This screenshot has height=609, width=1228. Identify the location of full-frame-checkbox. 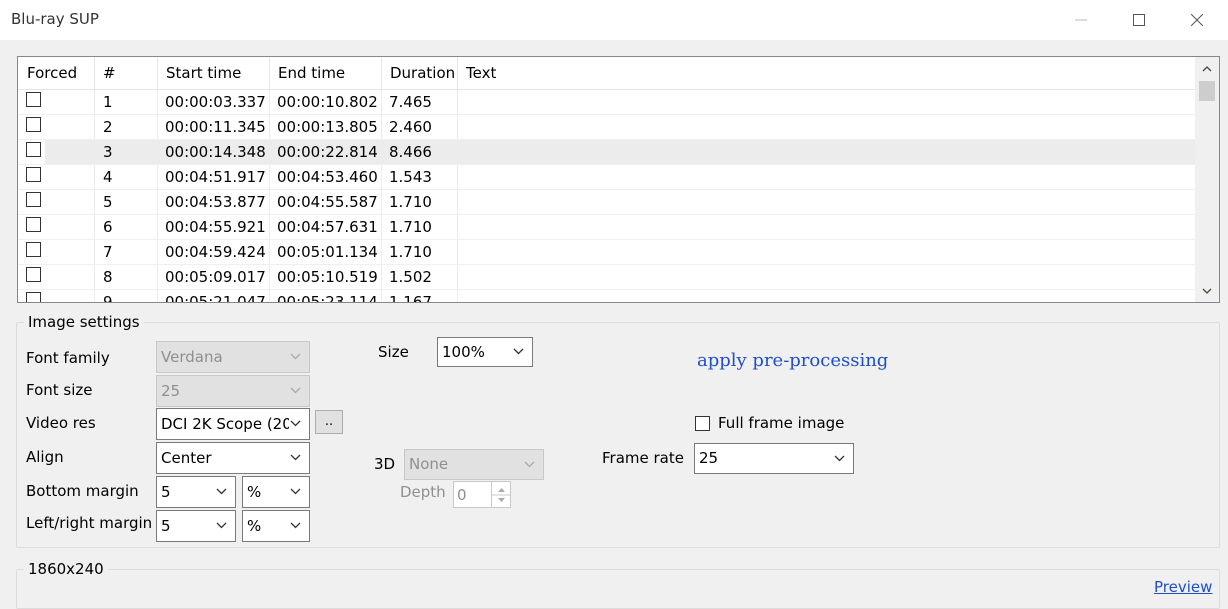
(702, 423).